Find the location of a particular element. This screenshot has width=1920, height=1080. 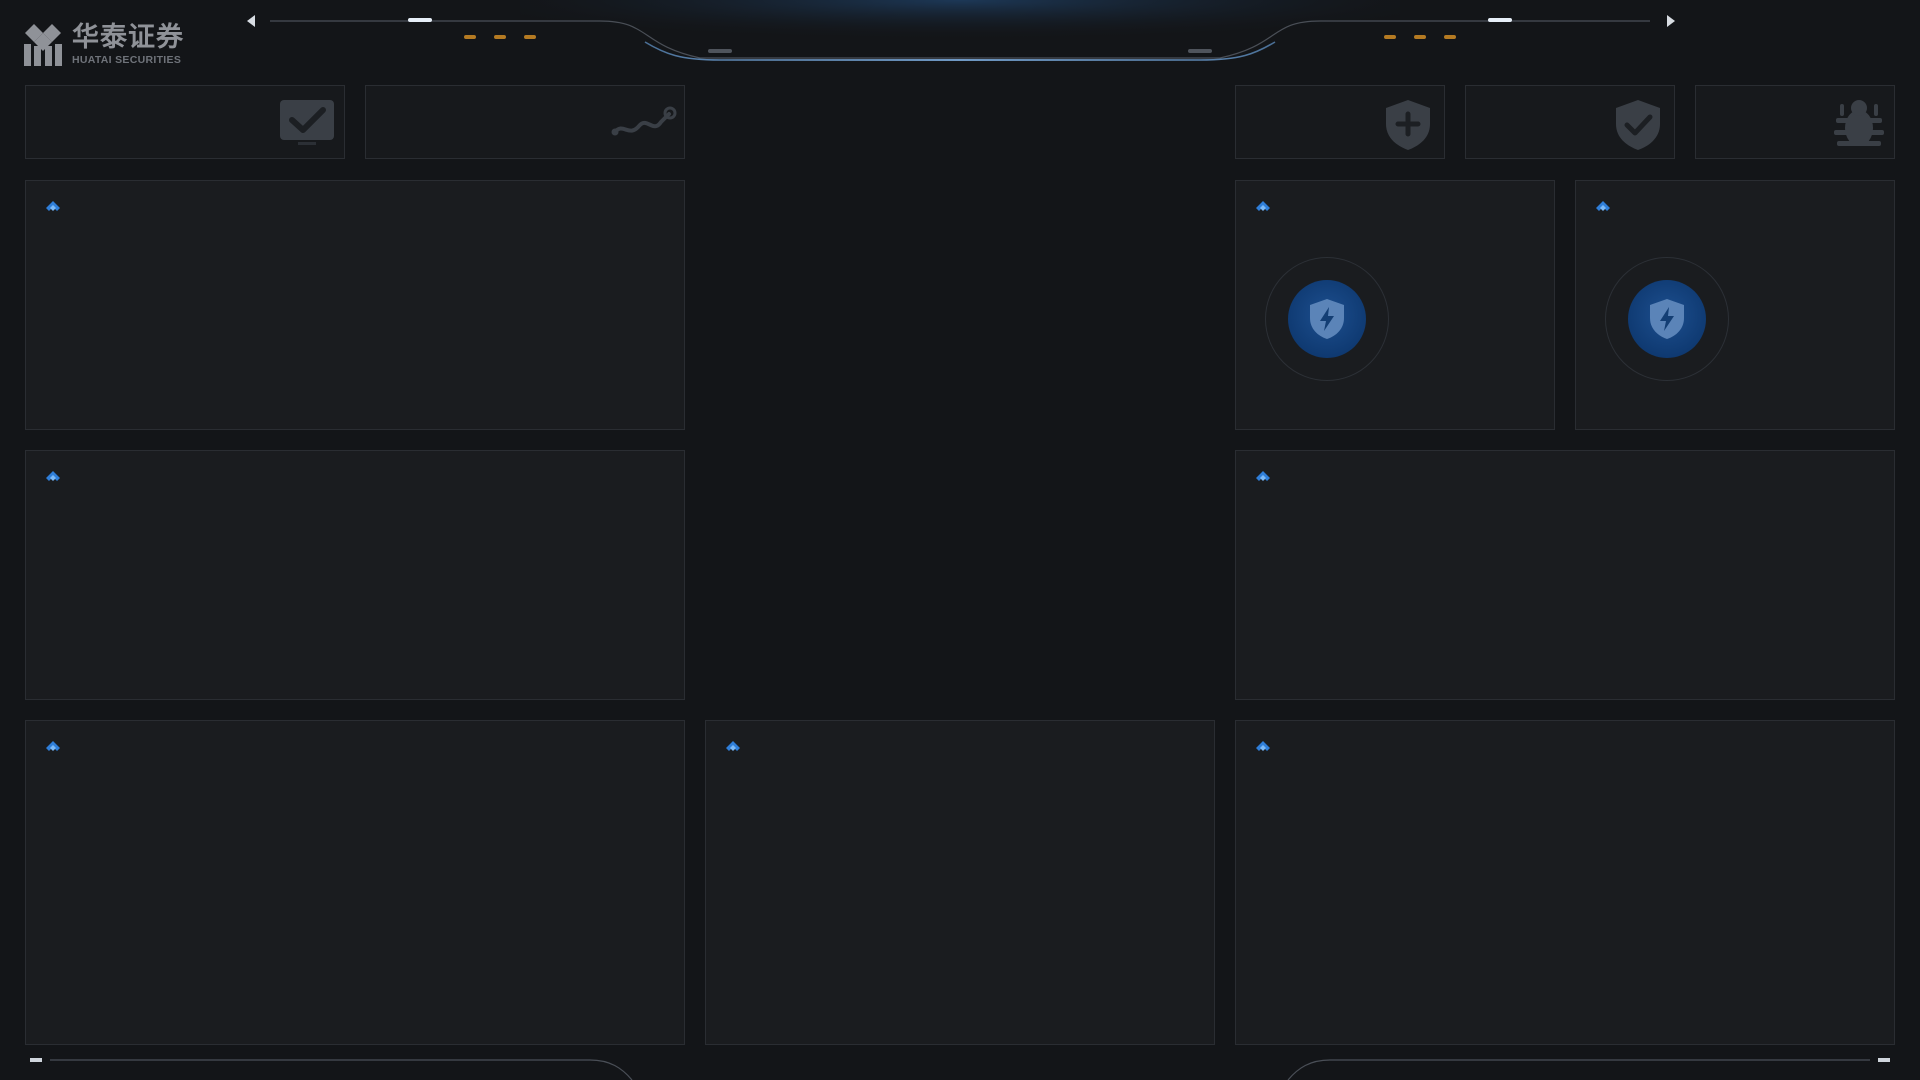

trend-line-icon is located at coordinates (644, 121).